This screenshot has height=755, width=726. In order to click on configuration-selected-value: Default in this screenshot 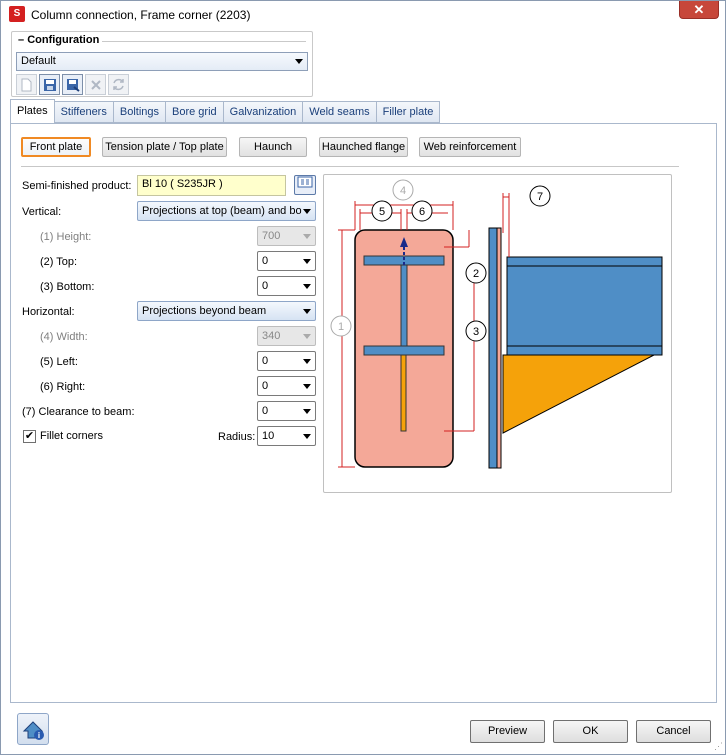, I will do `click(38, 61)`.